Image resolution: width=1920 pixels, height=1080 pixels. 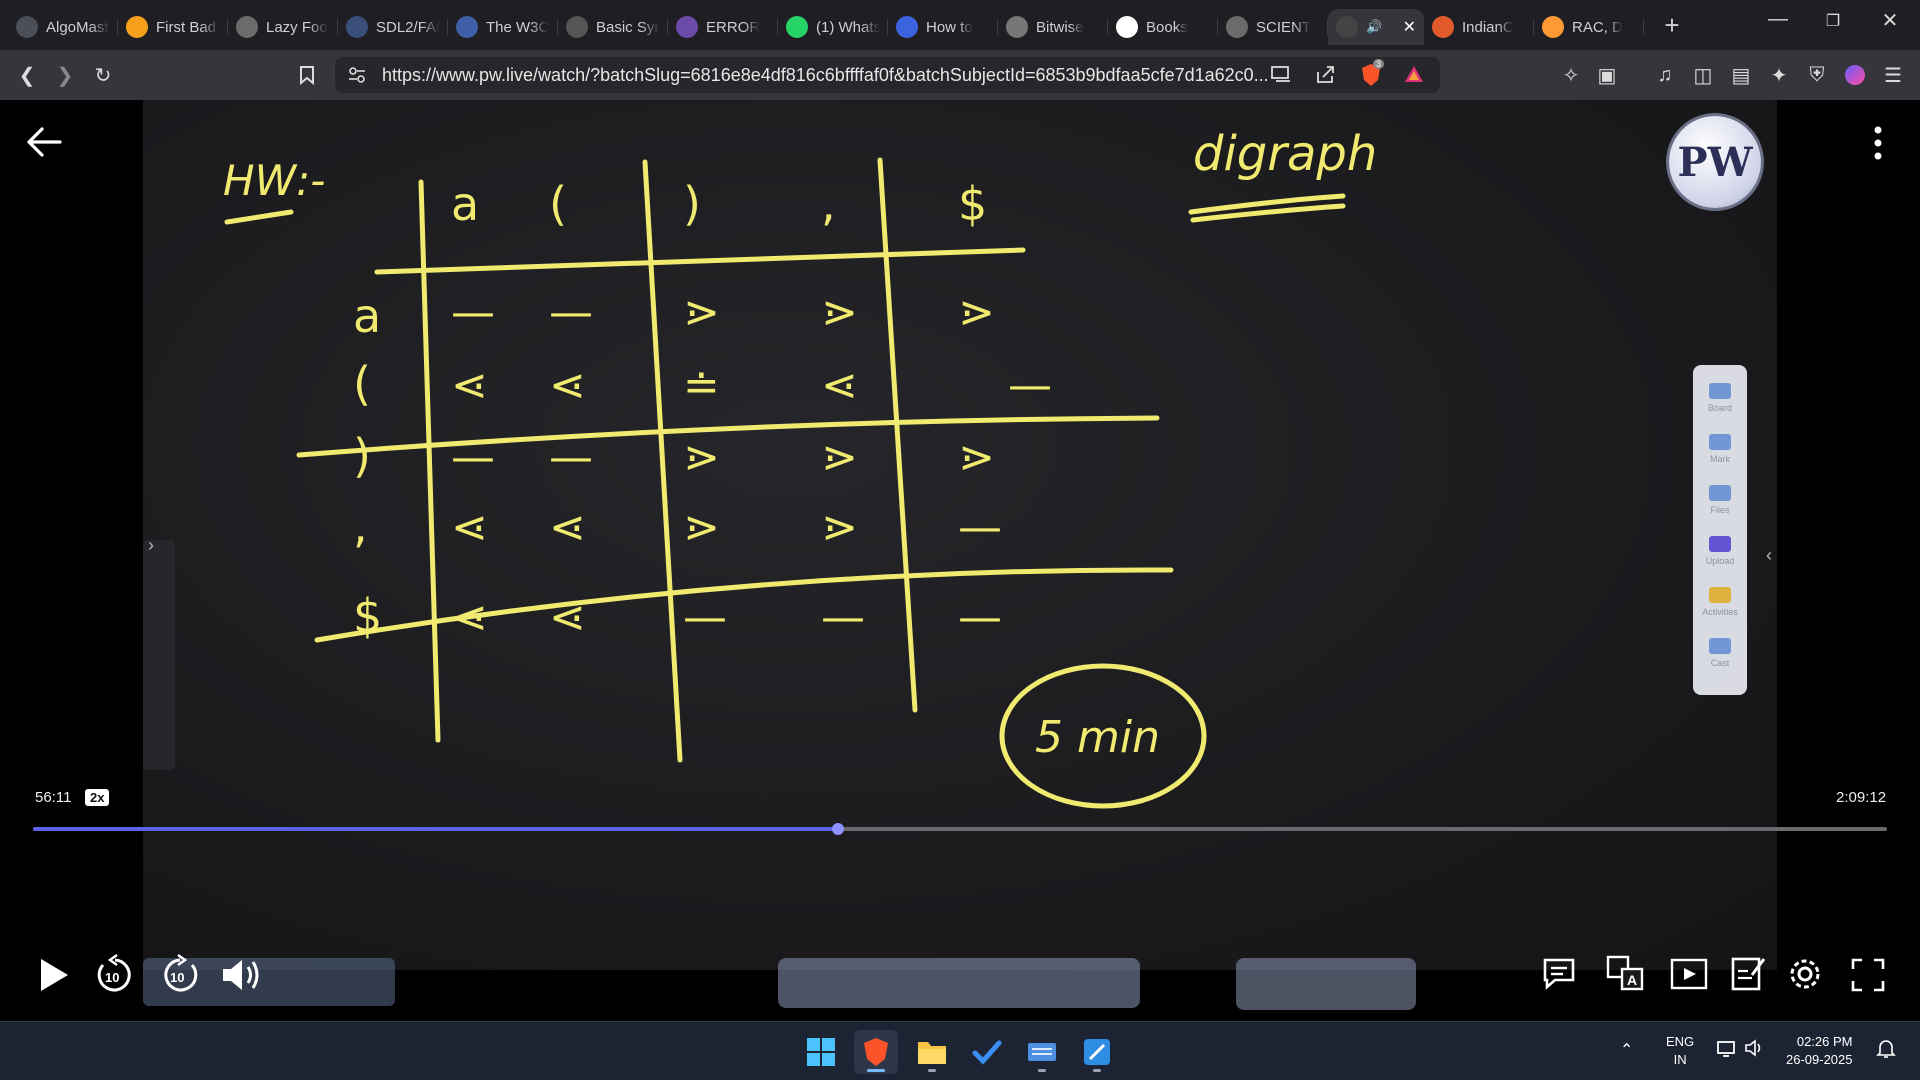 I want to click on taskbar-paint, so click(x=1097, y=1052).